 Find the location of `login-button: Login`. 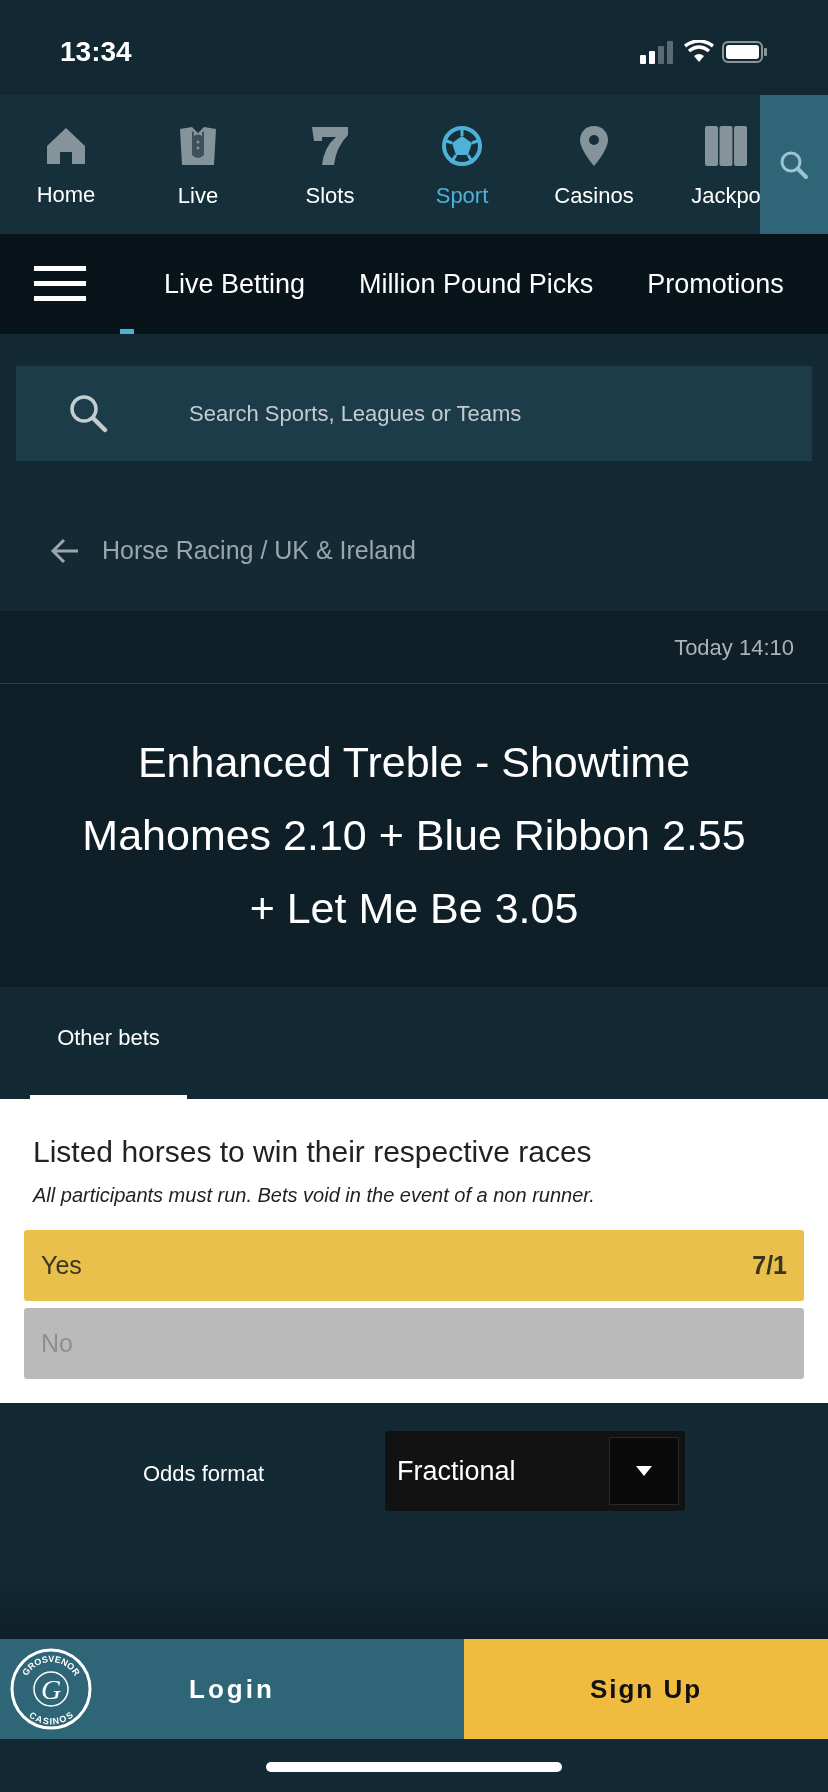

login-button: Login is located at coordinates (282, 1689).